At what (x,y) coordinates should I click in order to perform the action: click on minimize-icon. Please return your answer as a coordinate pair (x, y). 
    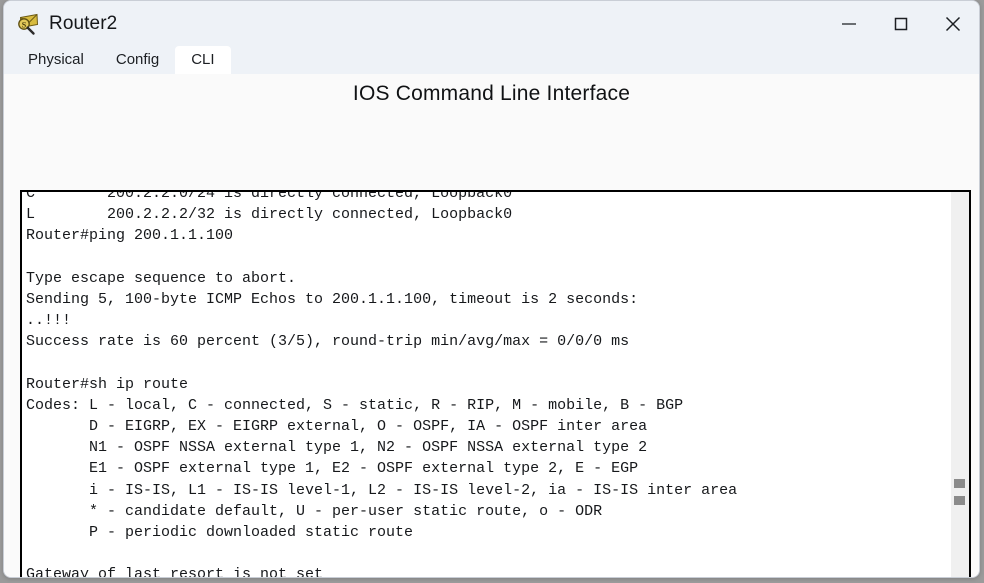
    Looking at the image, I should click on (849, 23).